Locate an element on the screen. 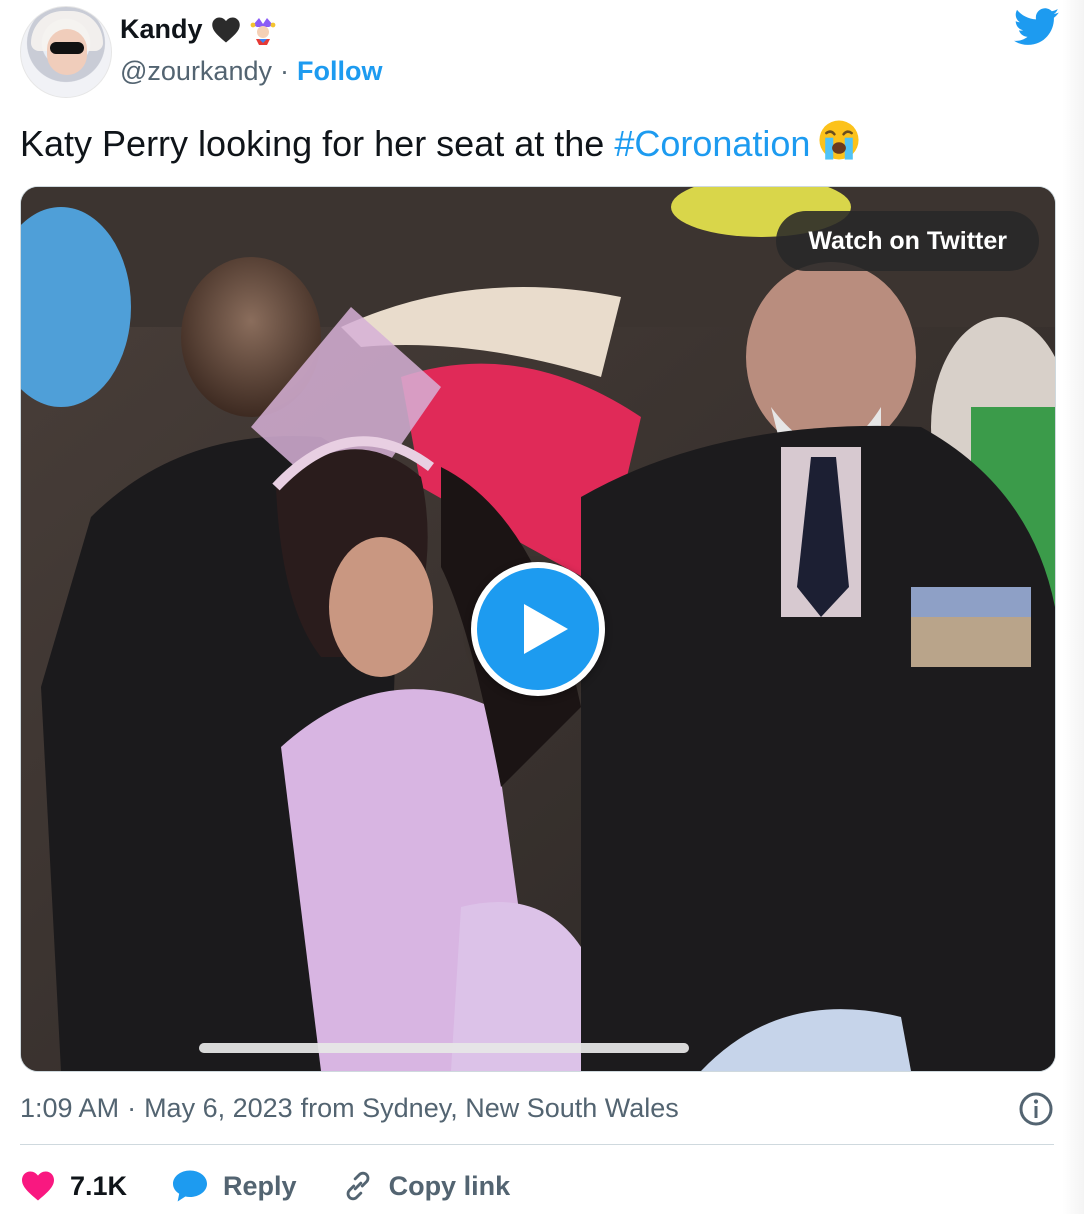 This screenshot has width=1084, height=1214. reply-label: Reply is located at coordinates (260, 1185).